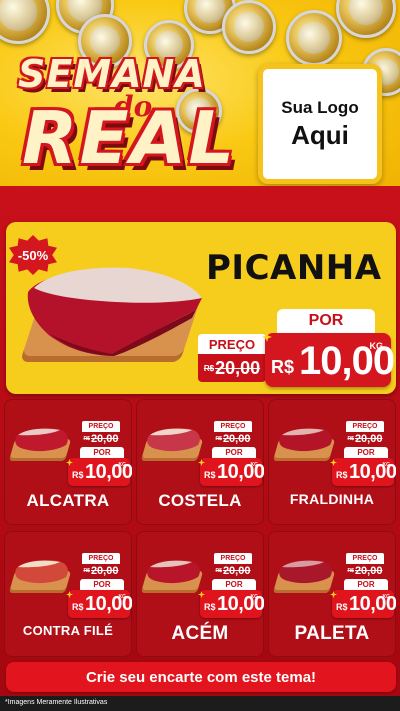  Describe the element at coordinates (200, 633) in the screenshot. I see `product-name: ACÉM` at that location.